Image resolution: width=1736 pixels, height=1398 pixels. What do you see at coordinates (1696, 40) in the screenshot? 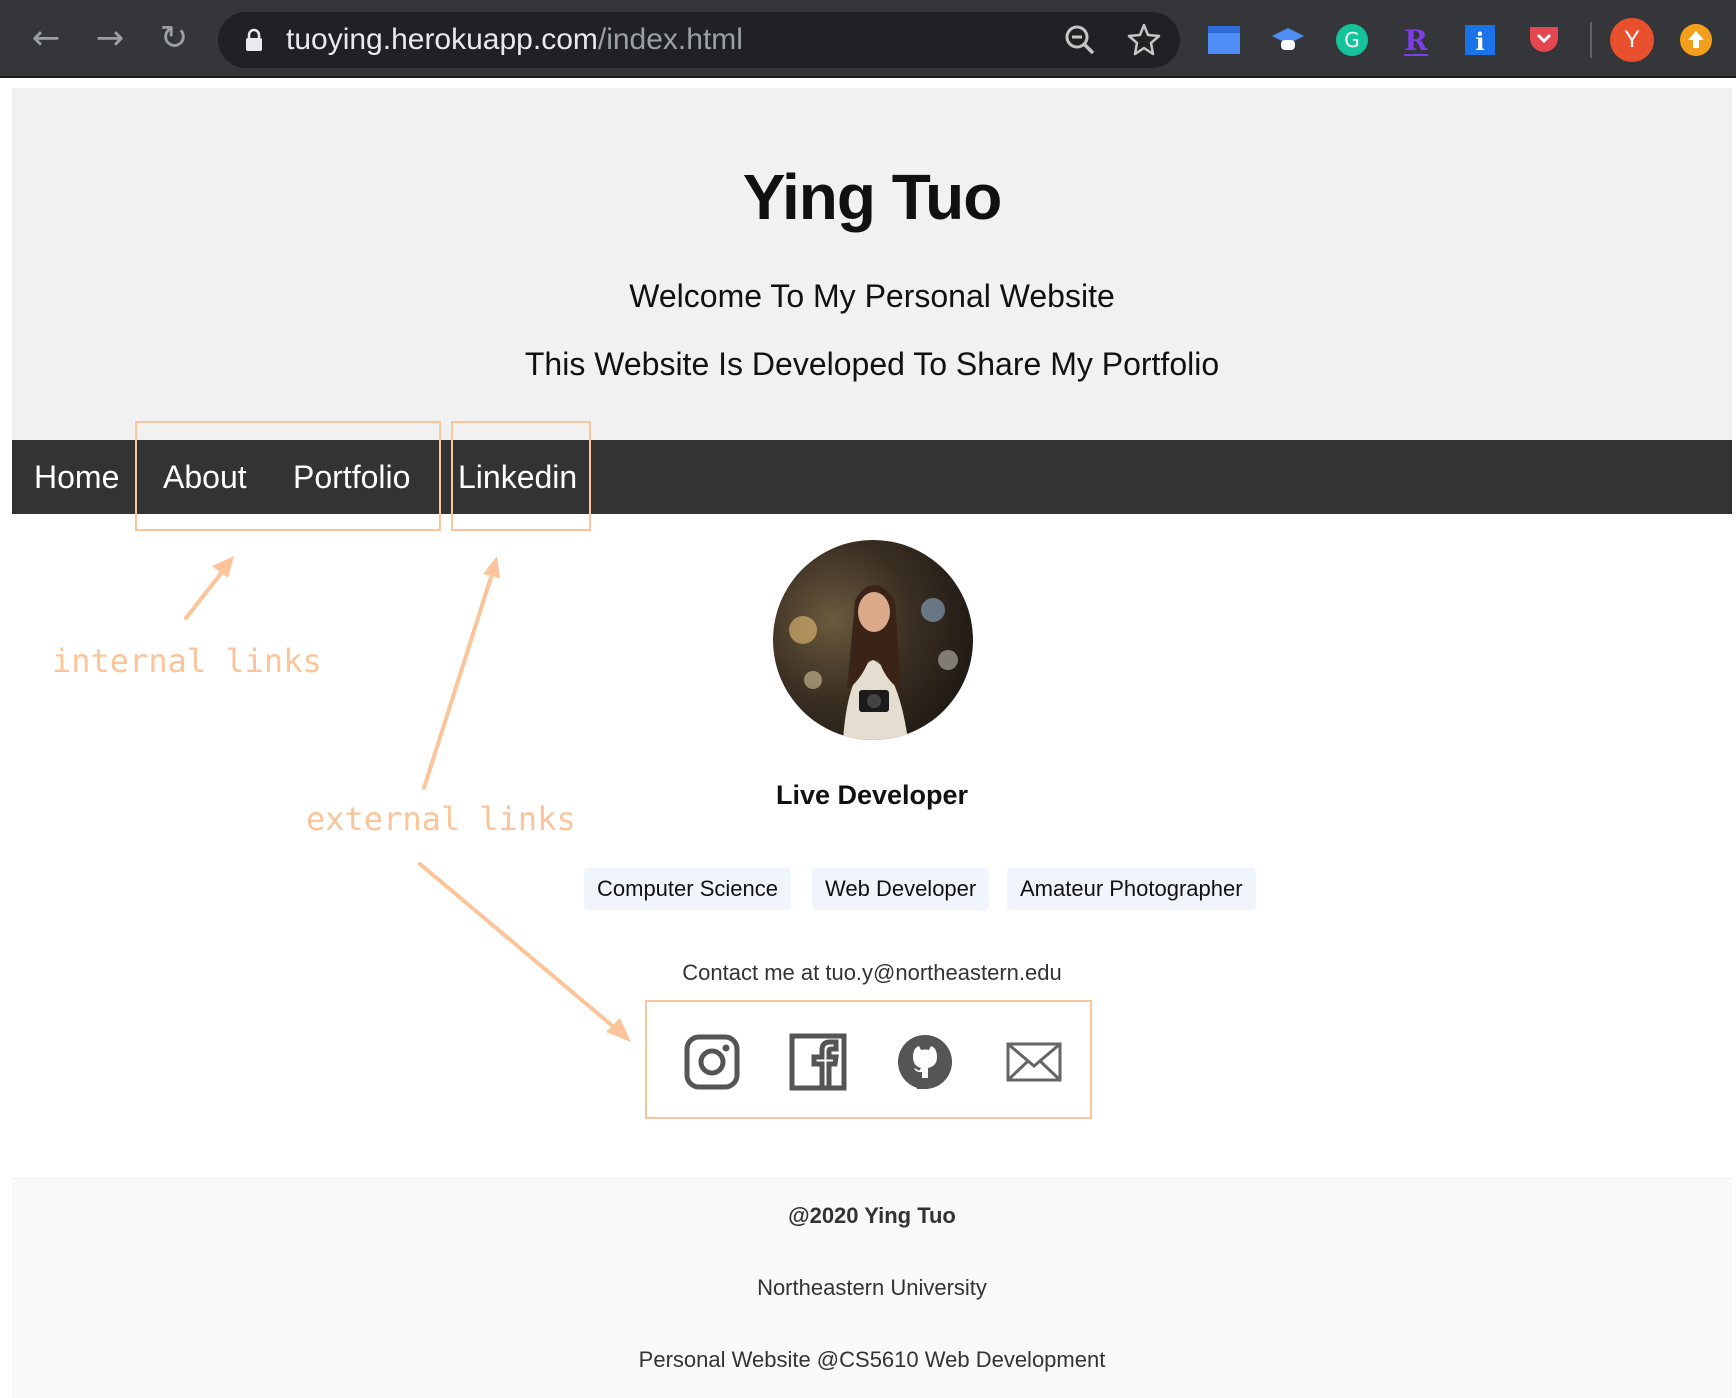
I see `update-arrow-icon` at bounding box center [1696, 40].